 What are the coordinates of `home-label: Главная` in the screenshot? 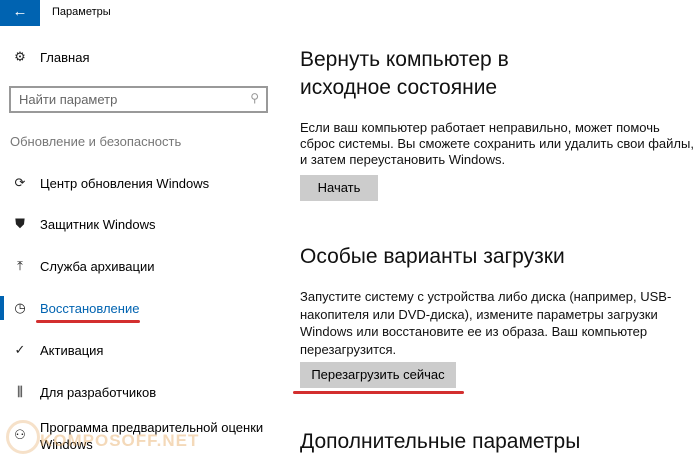 It's located at (65, 57).